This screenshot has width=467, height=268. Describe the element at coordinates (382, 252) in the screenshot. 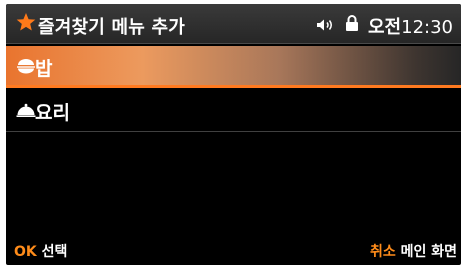

I see `softkey-cancel-key: 취소` at that location.